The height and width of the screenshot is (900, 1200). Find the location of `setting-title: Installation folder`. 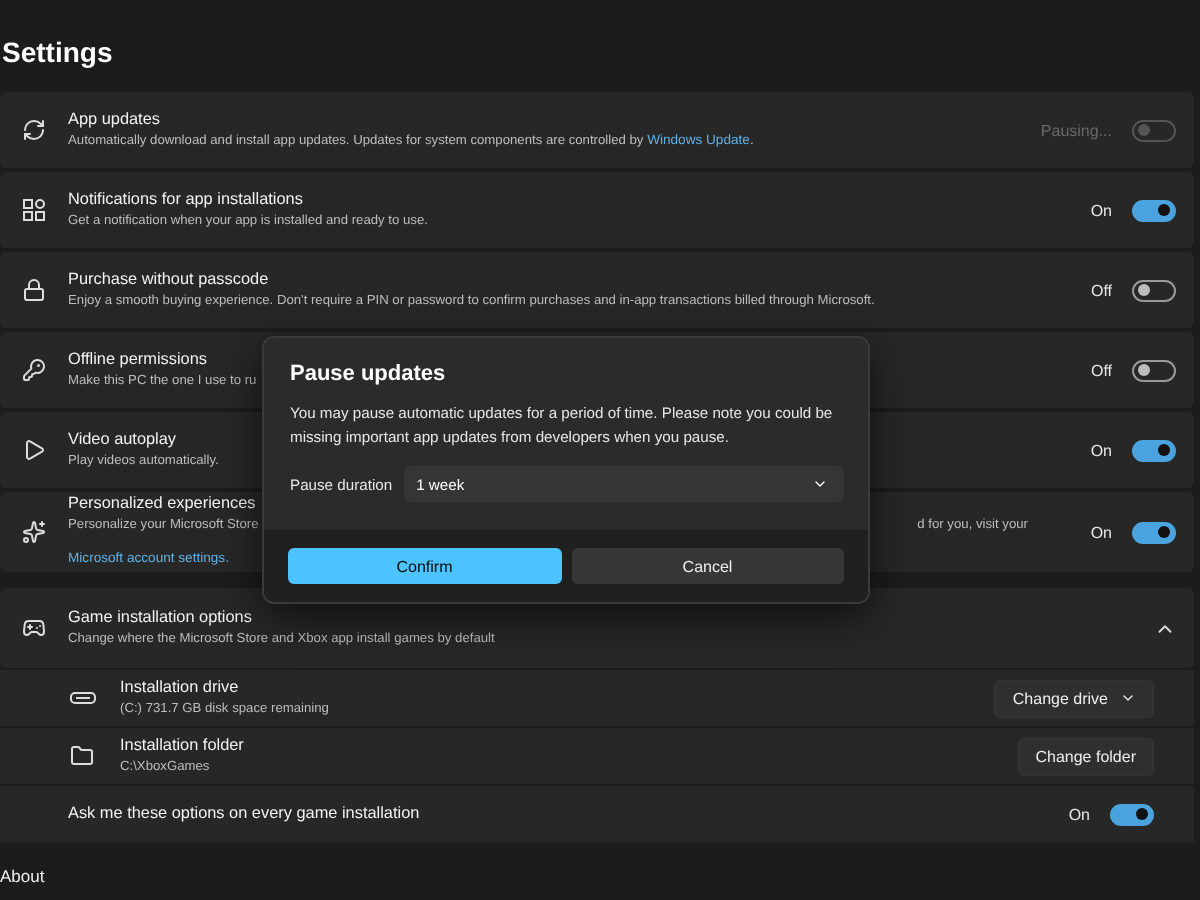

setting-title: Installation folder is located at coordinates (182, 746).